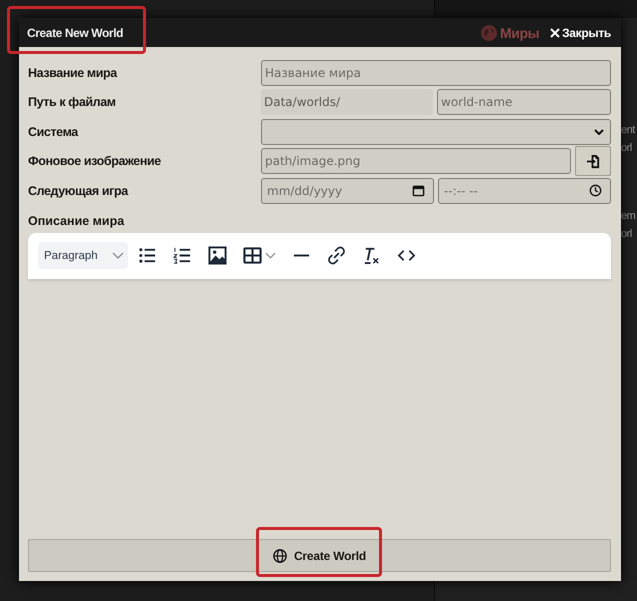 This screenshot has height=601, width=637. What do you see at coordinates (95, 161) in the screenshot?
I see `field-label: Фоновое изображение` at bounding box center [95, 161].